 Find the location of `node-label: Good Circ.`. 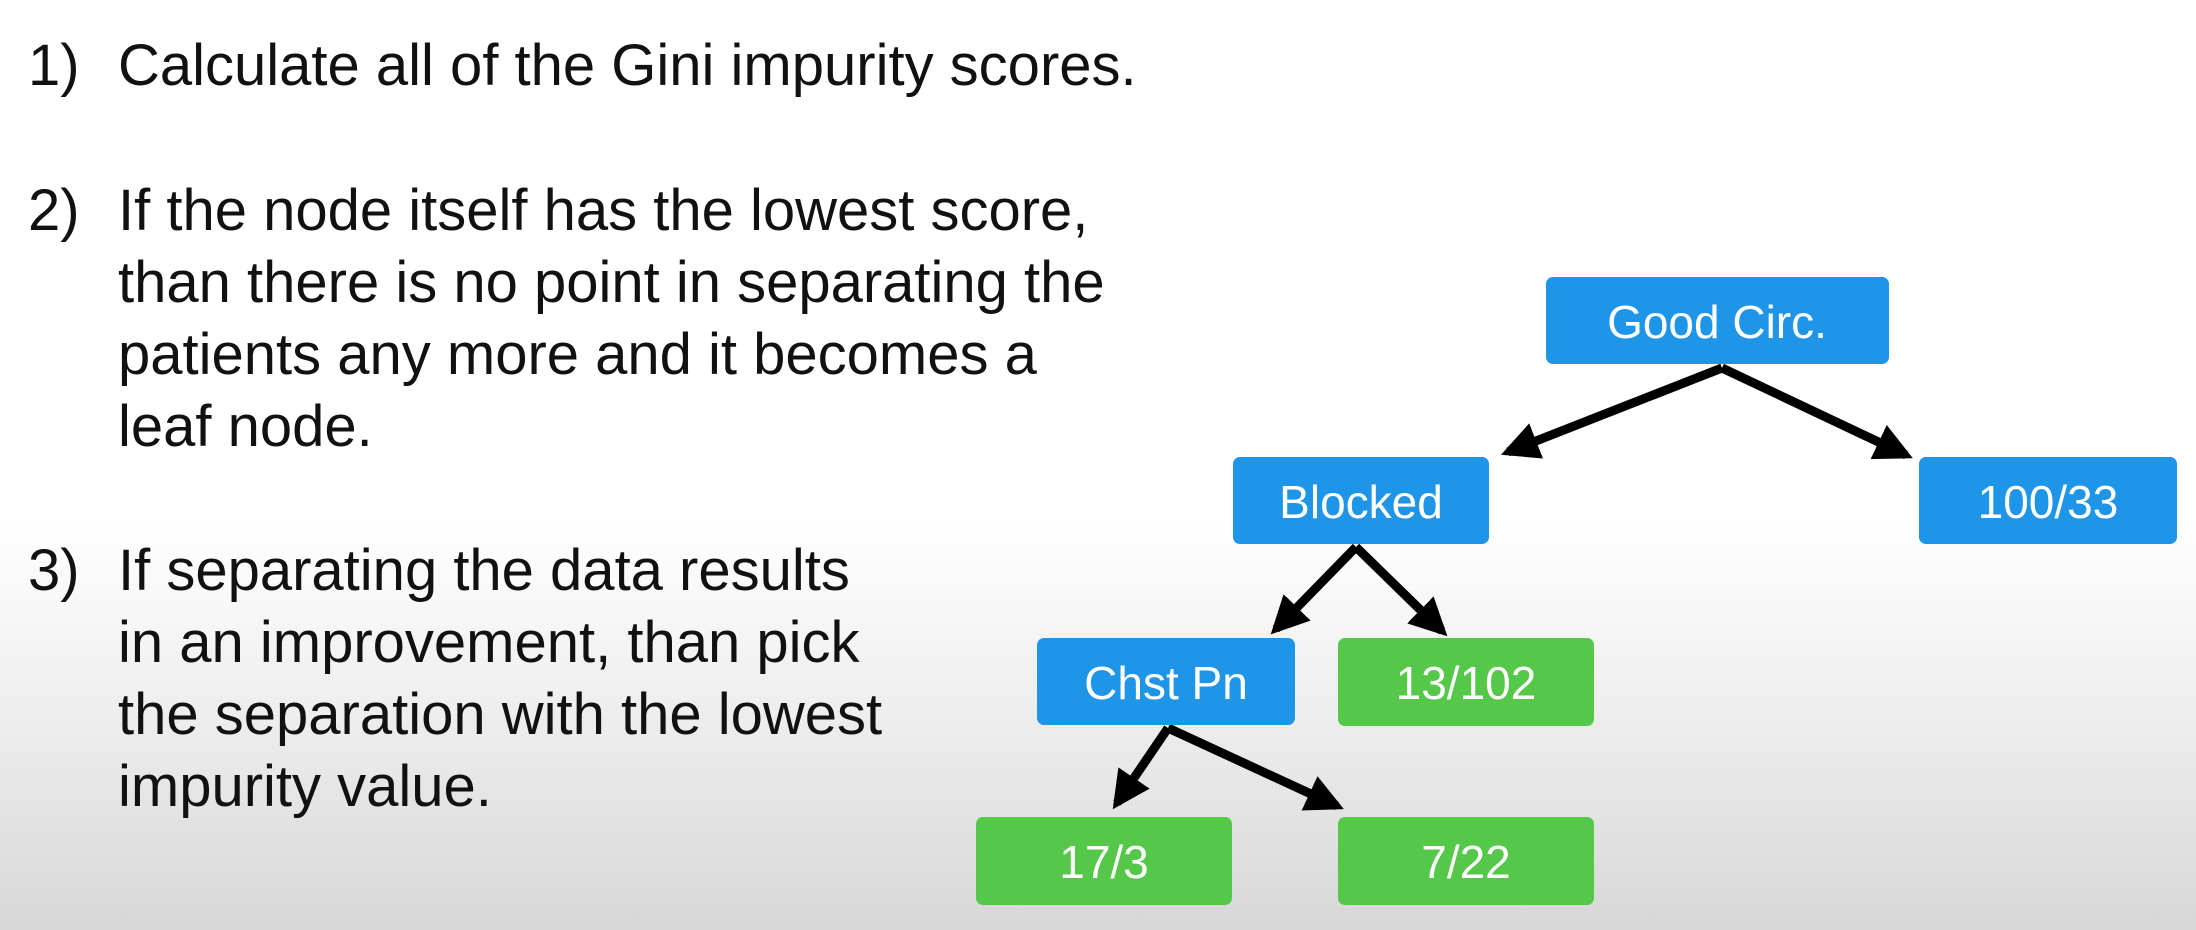

node-label: Good Circ. is located at coordinates (1717, 322).